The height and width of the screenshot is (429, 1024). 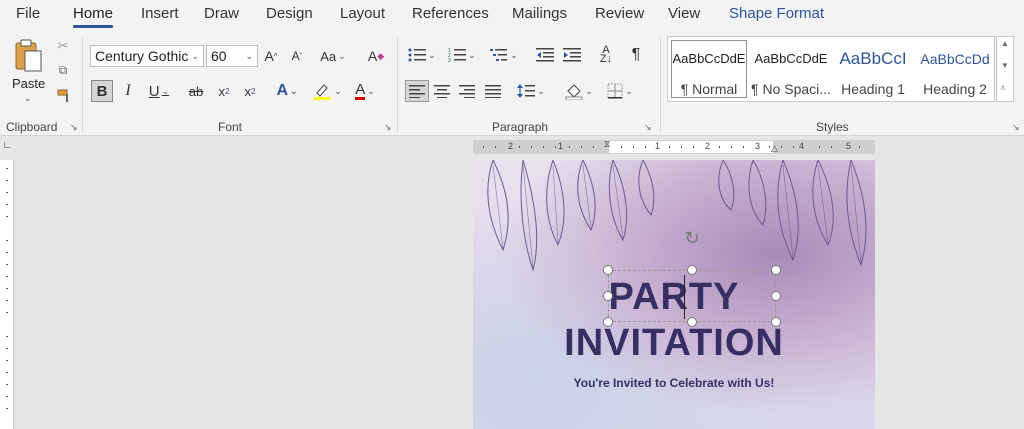 What do you see at coordinates (128, 91) in the screenshot?
I see `italic-button: I` at bounding box center [128, 91].